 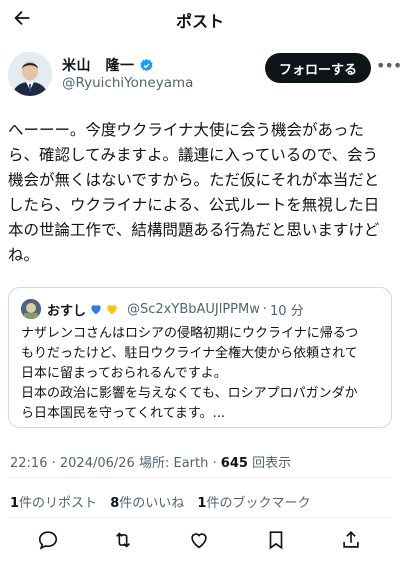 I want to click on action-bar, so click(x=200, y=542).